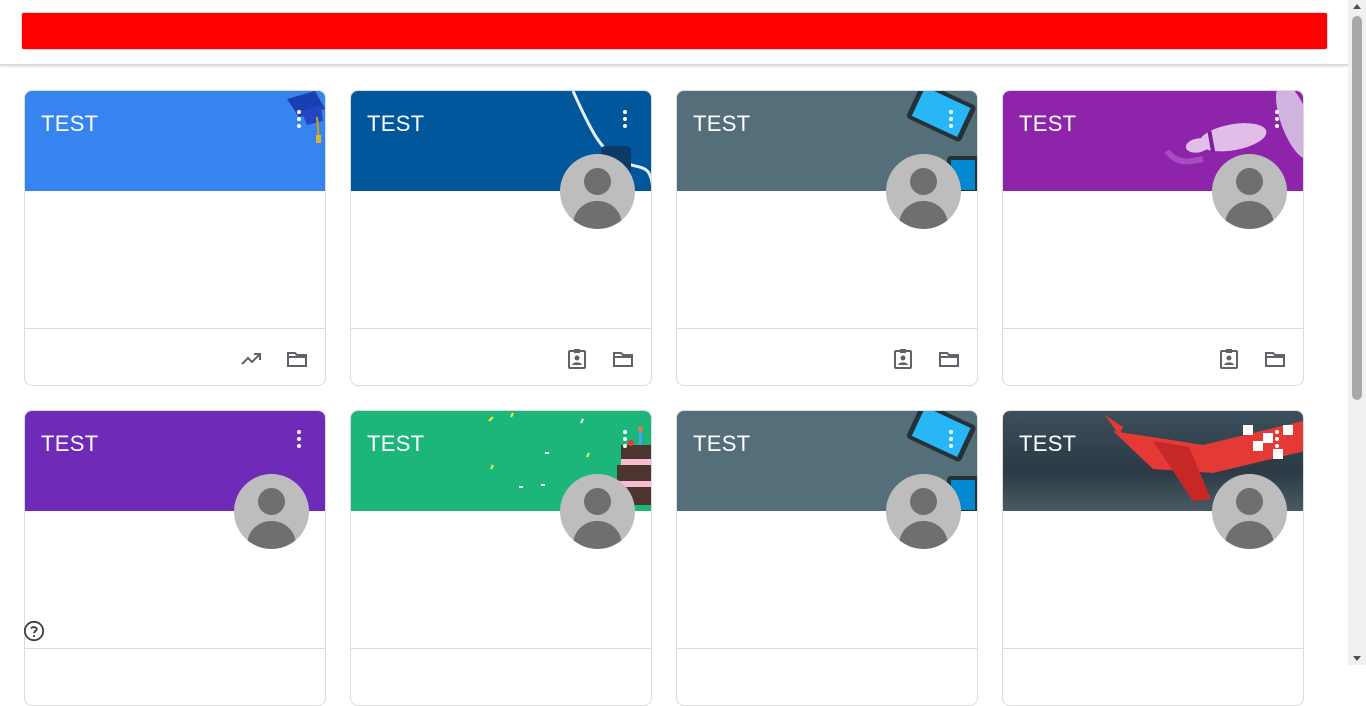  I want to click on card-banner: TEST, so click(175, 141).